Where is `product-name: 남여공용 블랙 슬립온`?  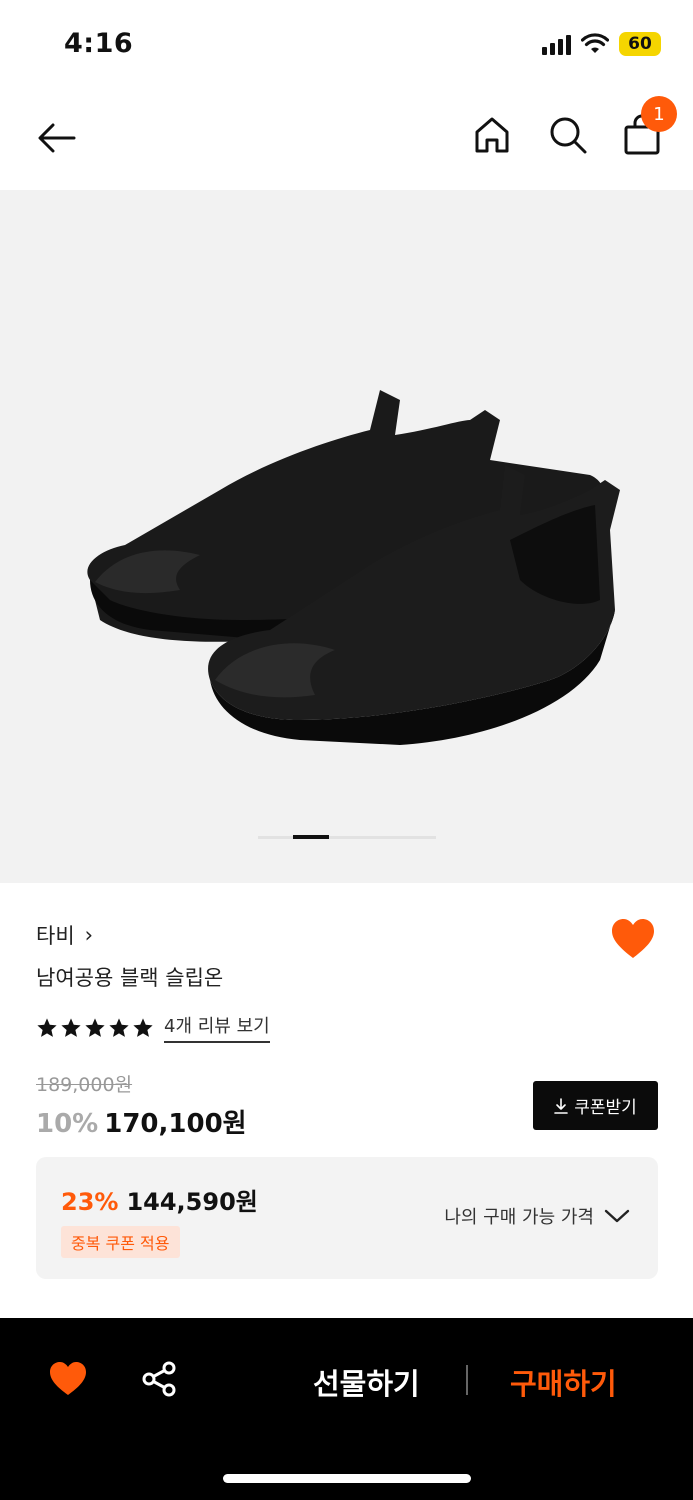
product-name: 남여공용 블랙 슬립온 is located at coordinates (130, 978).